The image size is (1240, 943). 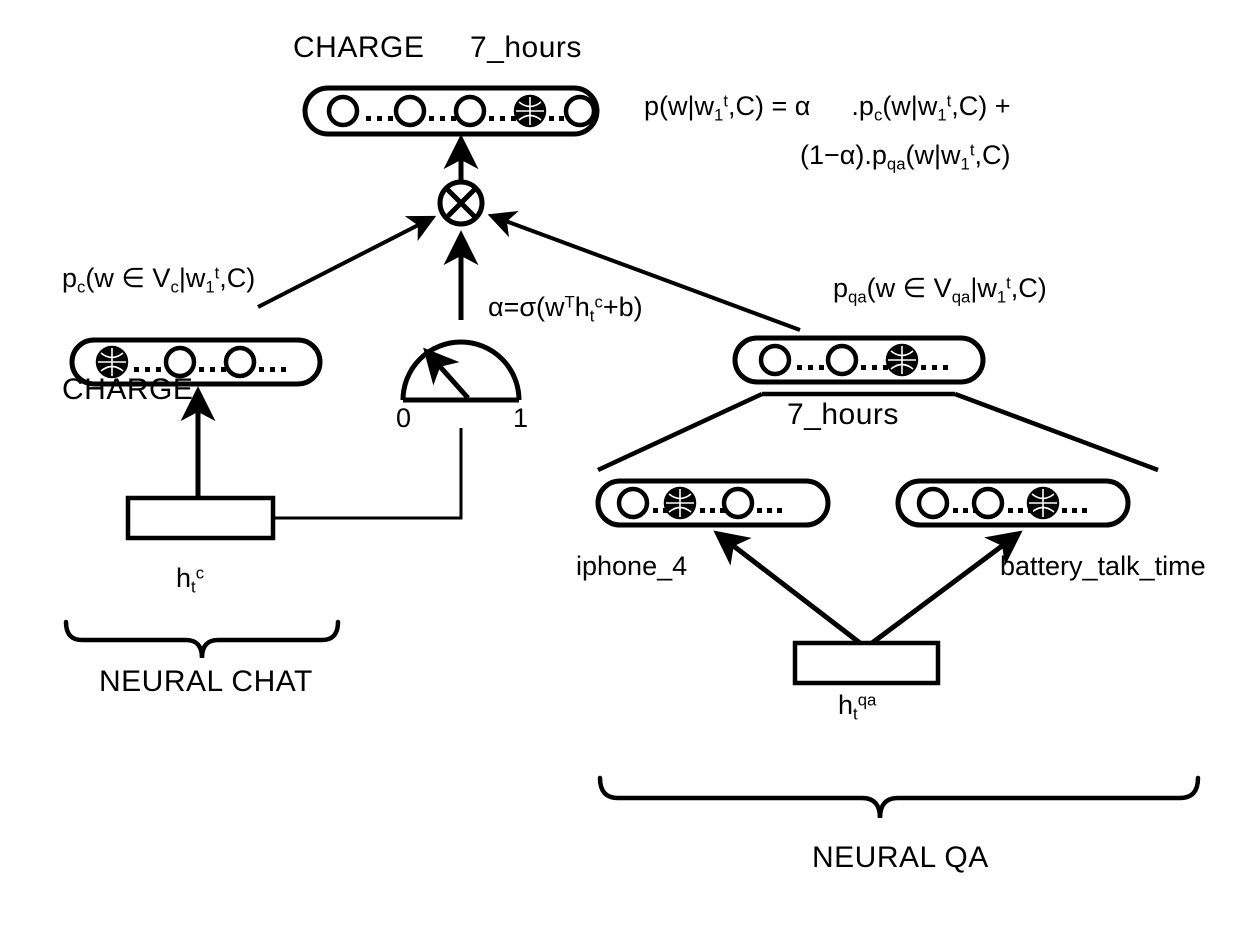 I want to click on qa-left-vector-shape, so click(x=713, y=503).